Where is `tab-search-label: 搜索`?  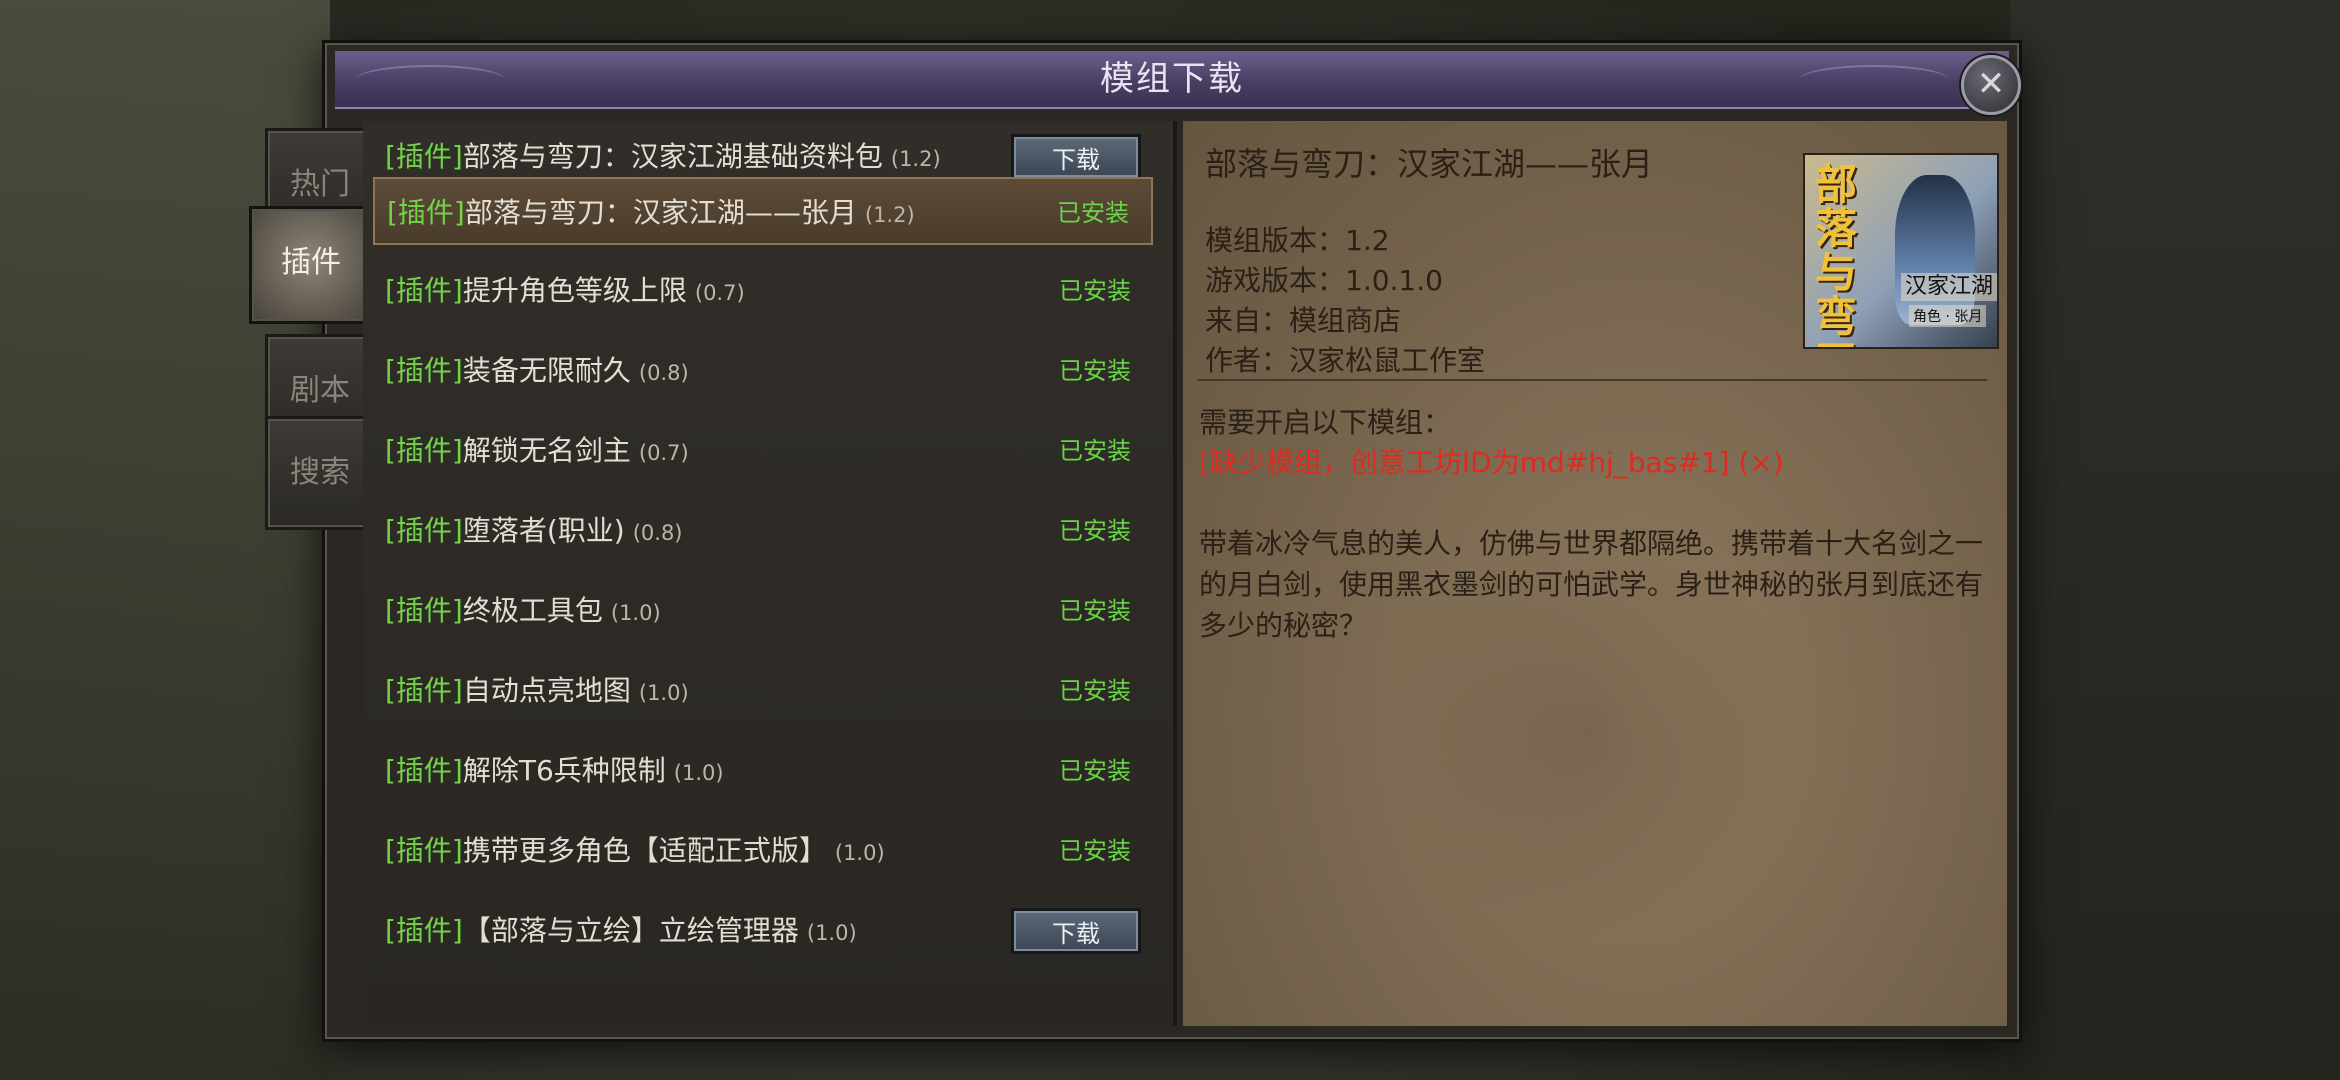
tab-search-label: 搜索 is located at coordinates (320, 472).